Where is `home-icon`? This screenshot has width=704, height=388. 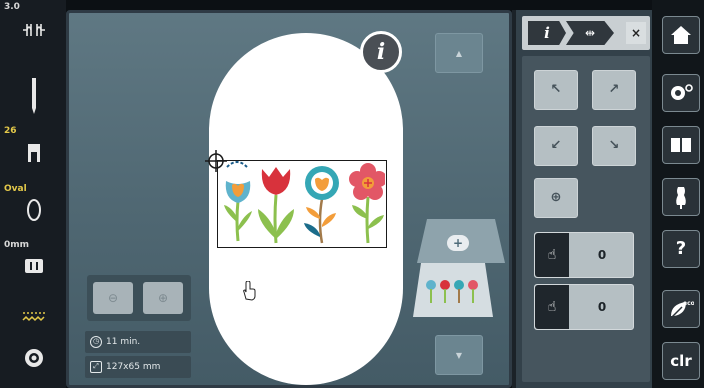
home-icon is located at coordinates (681, 35).